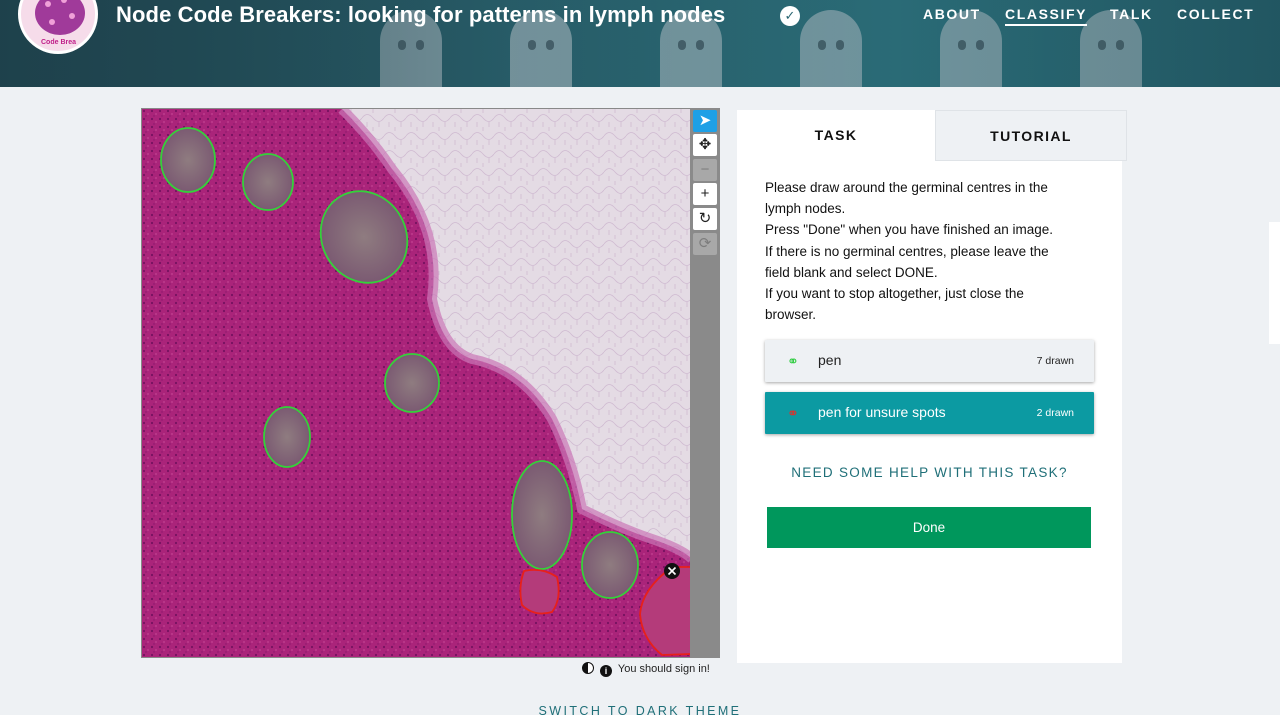 This screenshot has height=715, width=1280. I want to click on viewer-toolbar: ➤ ✥ − + ↻ ⟳, so click(705, 383).